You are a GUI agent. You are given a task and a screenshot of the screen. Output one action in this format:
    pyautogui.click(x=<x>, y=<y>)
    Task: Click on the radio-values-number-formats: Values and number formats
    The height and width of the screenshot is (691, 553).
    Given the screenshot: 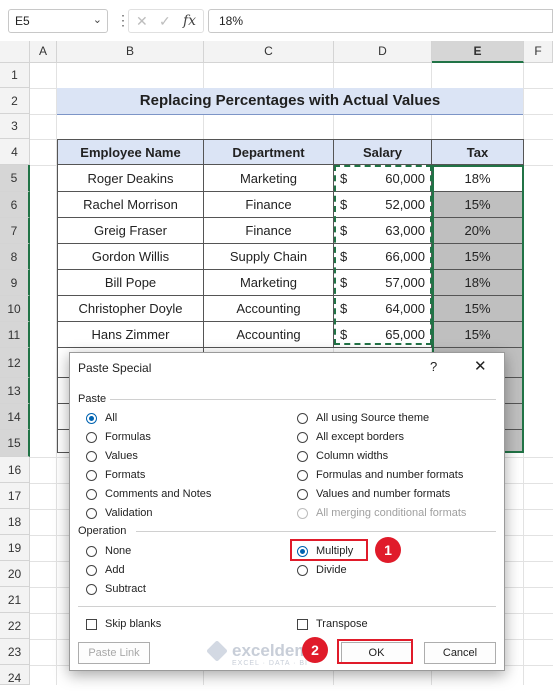 What is the action you would take?
    pyautogui.click(x=373, y=494)
    